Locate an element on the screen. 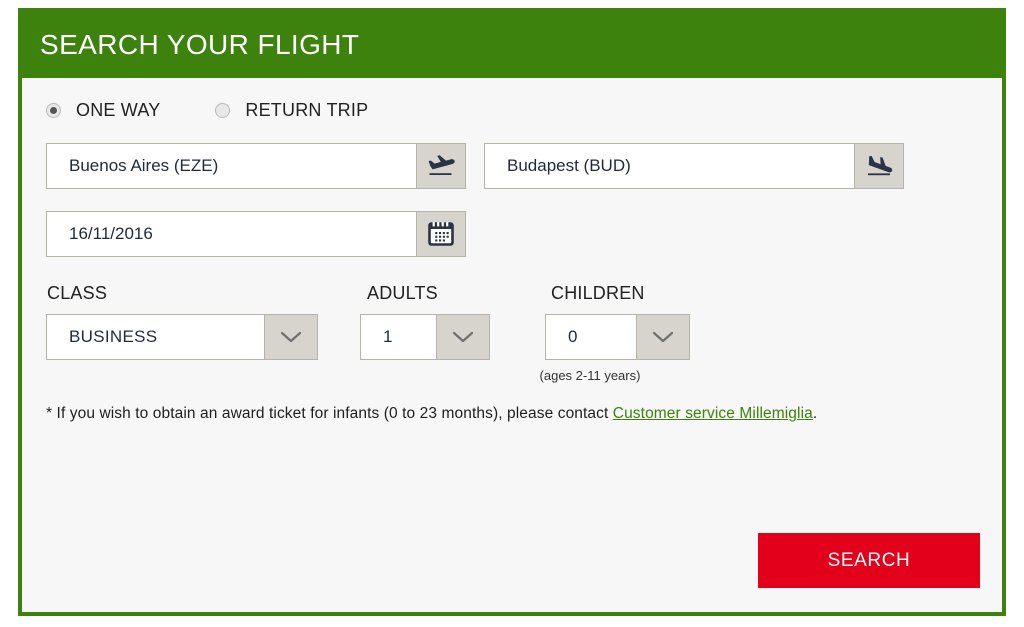 The image size is (1024, 627). class-label: CLASS is located at coordinates (77, 293).